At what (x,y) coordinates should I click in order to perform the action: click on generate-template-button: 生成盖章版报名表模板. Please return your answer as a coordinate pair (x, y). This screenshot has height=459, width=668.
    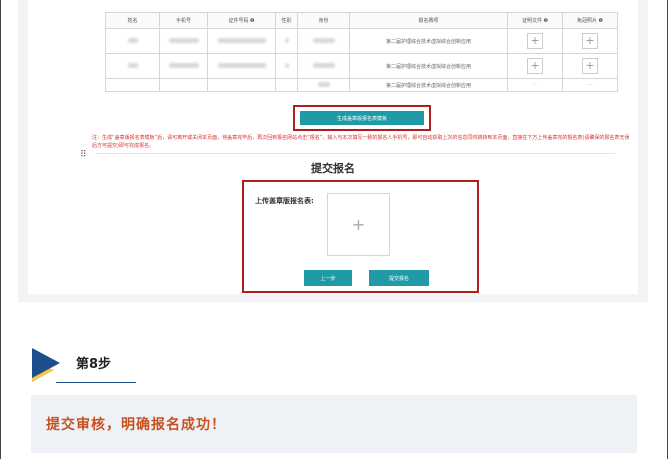
    Looking at the image, I should click on (362, 118).